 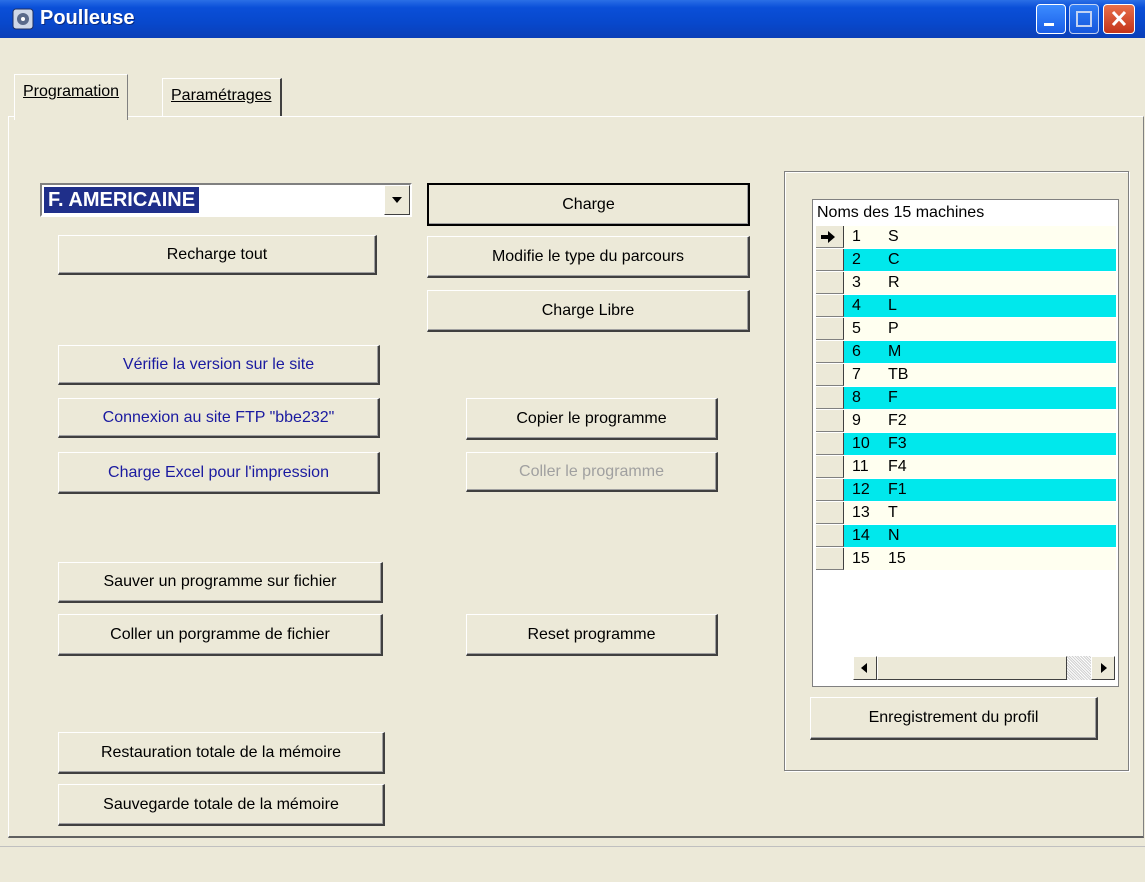 What do you see at coordinates (966, 352) in the screenshot?
I see `grid-row: 6M` at bounding box center [966, 352].